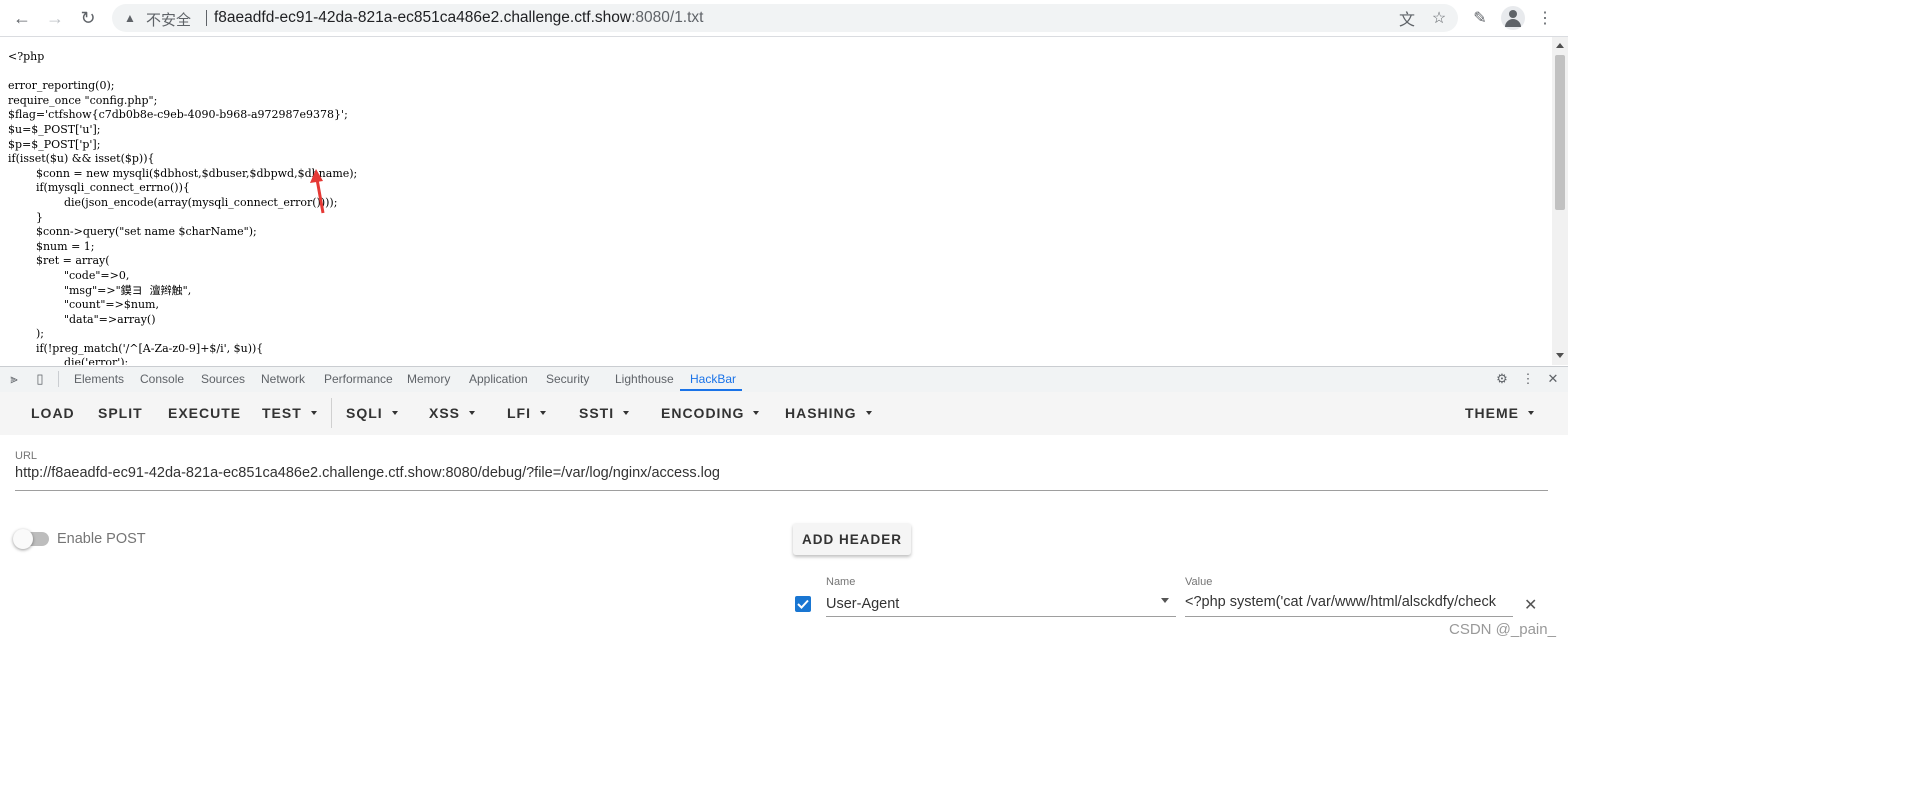  What do you see at coordinates (283, 379) in the screenshot?
I see `tab-network: Network` at bounding box center [283, 379].